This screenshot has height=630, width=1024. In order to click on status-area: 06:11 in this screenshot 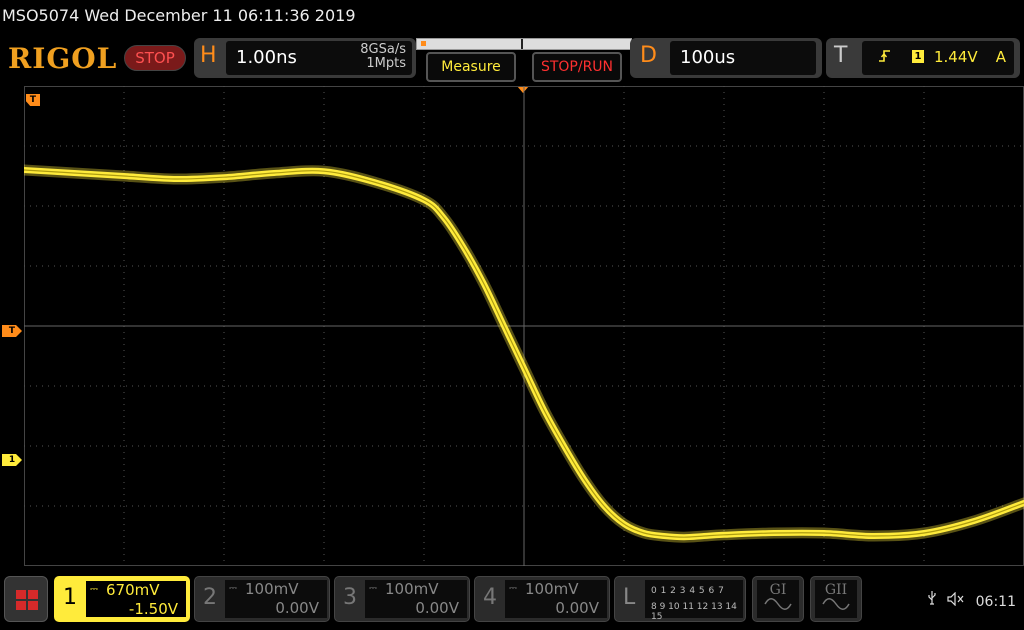, I will do `click(968, 600)`.